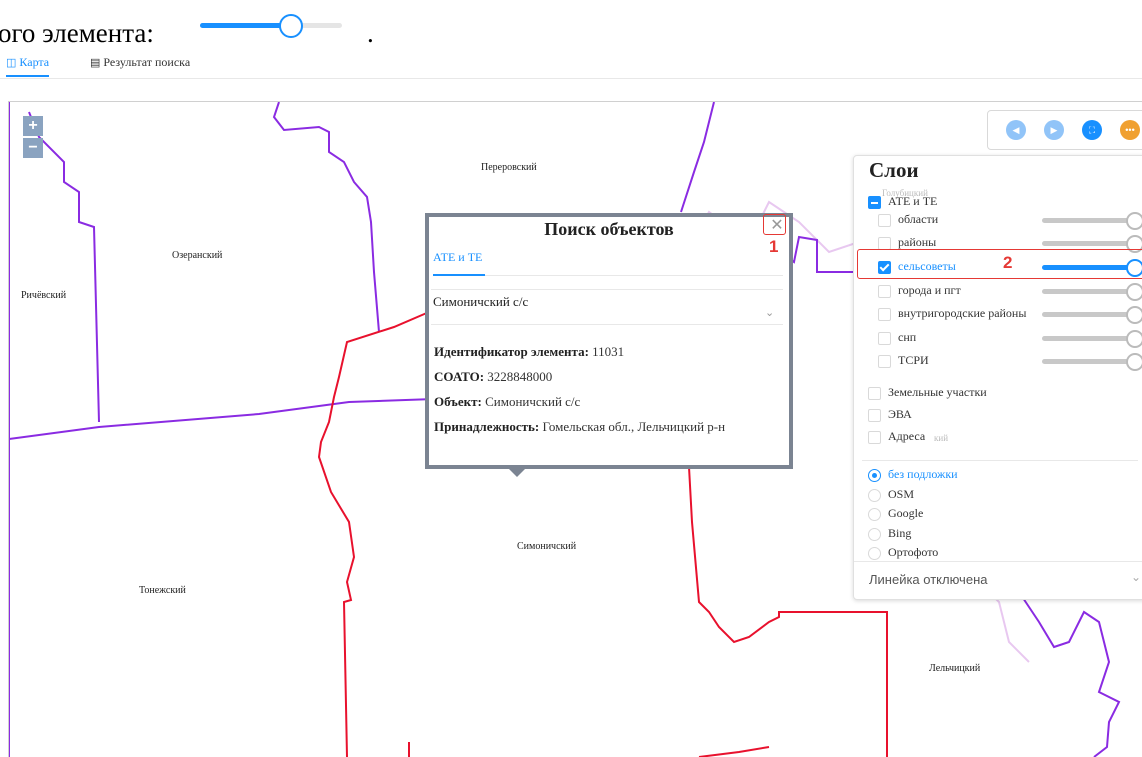 This screenshot has width=1142, height=757. Describe the element at coordinates (917, 242) in the screenshot. I see `layer-label: районы` at that location.